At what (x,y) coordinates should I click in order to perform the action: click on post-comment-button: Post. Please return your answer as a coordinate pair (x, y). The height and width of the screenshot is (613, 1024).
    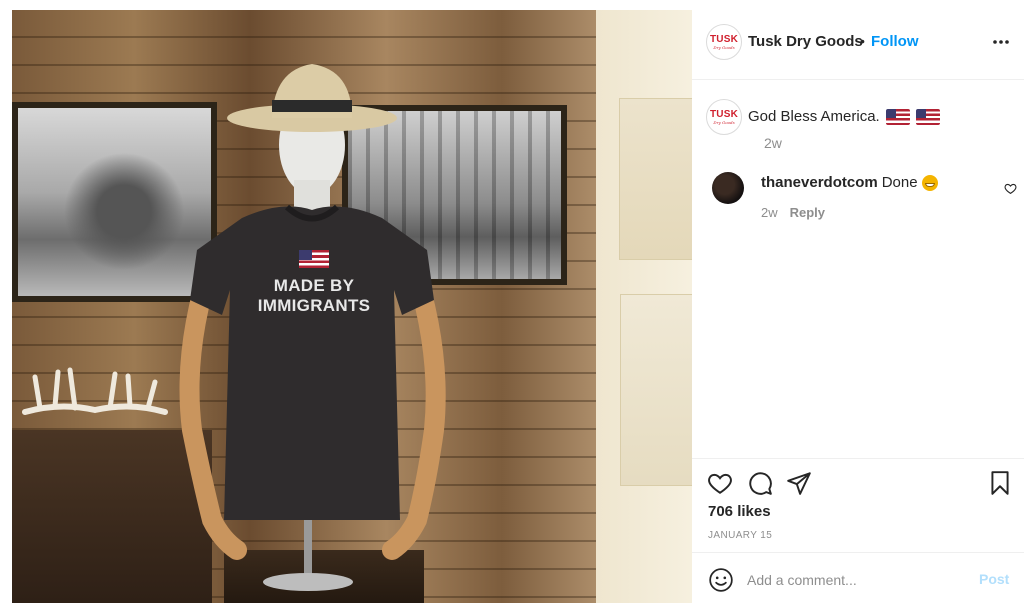
    Looking at the image, I should click on (994, 579).